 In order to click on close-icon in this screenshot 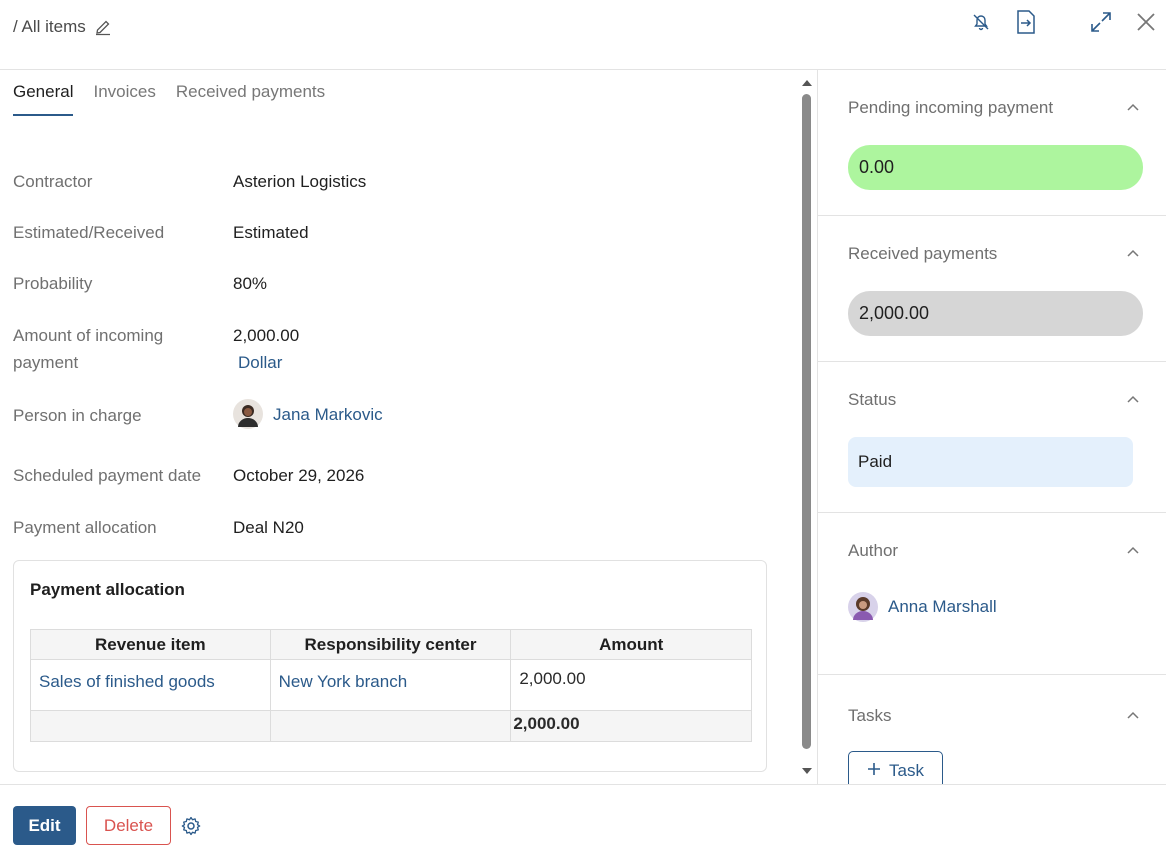, I will do `click(1146, 22)`.